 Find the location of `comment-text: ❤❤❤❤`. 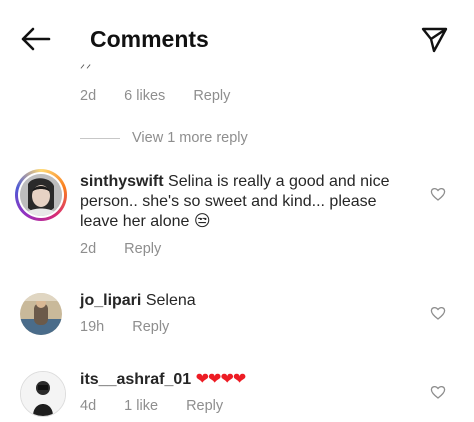

comment-text: ❤❤❤❤ is located at coordinates (221, 379).